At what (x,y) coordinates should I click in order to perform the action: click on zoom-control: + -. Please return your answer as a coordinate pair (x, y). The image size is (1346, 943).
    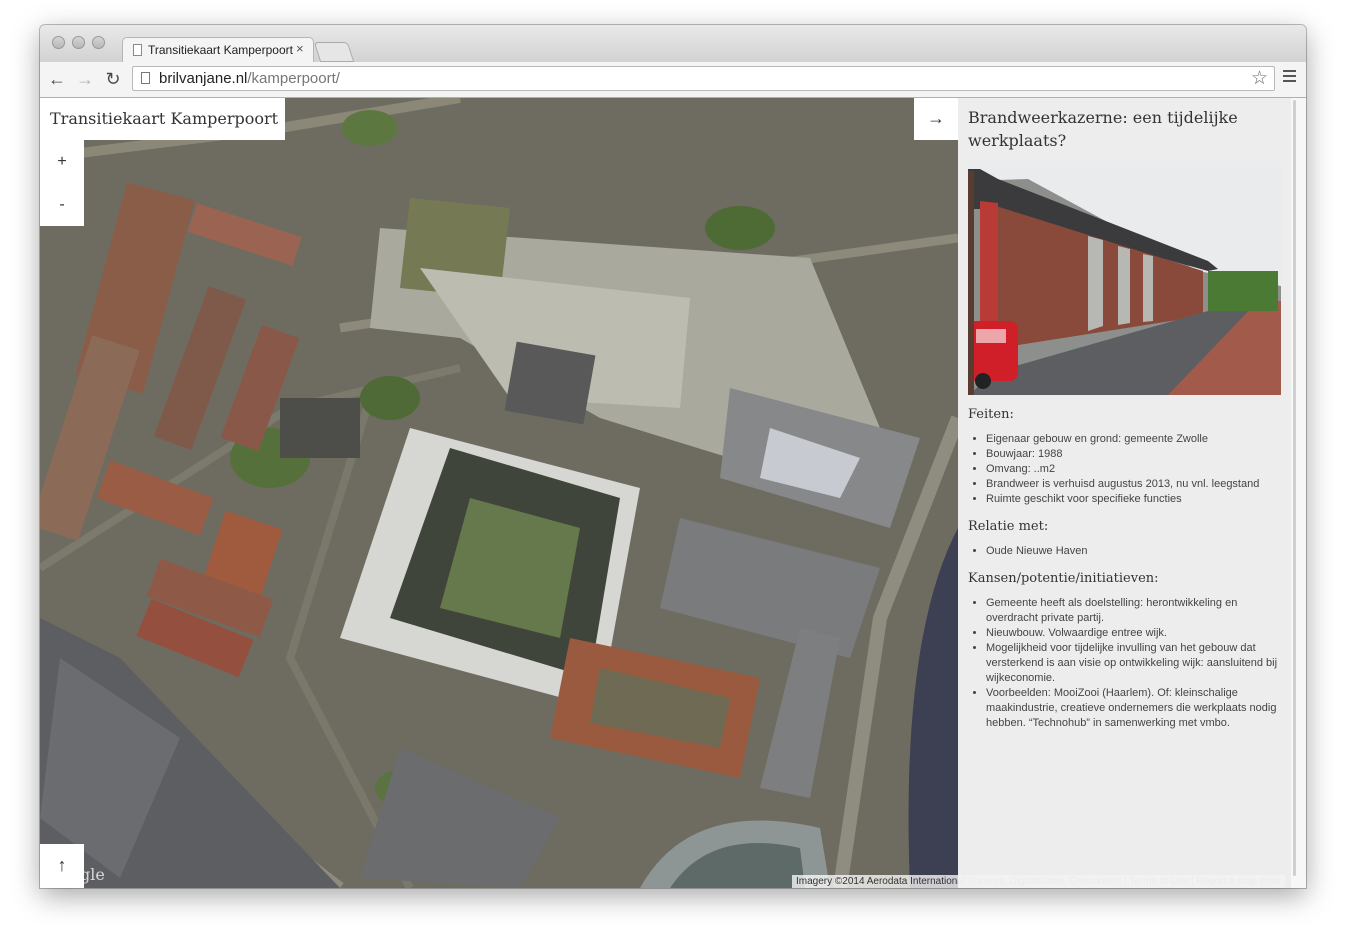
    Looking at the image, I should click on (62, 183).